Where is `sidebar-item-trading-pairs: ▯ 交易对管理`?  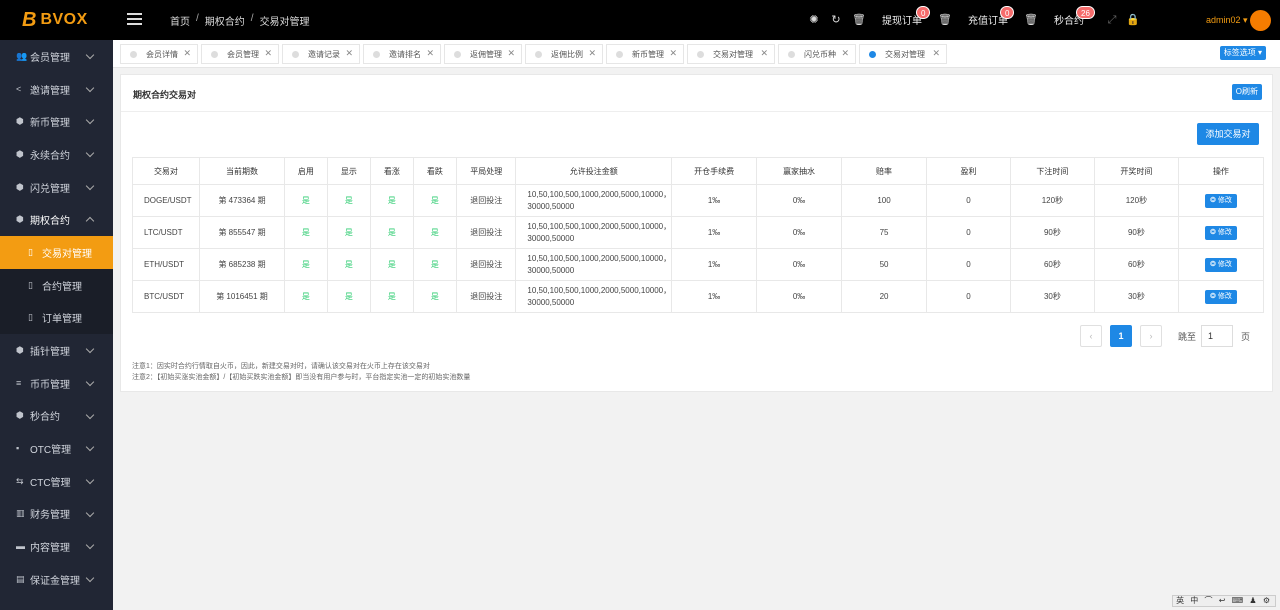
sidebar-item-trading-pairs: ▯ 交易对管理 is located at coordinates (56, 252).